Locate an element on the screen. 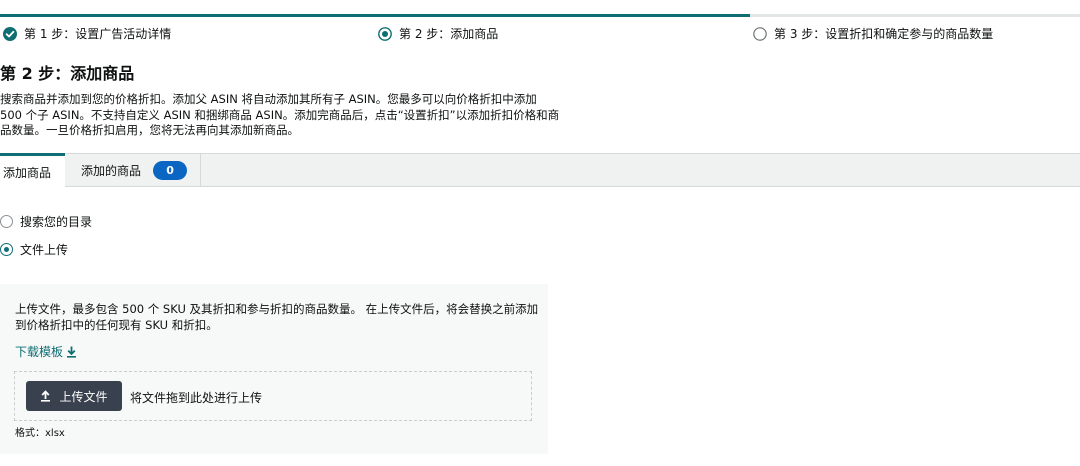 This screenshot has width=1080, height=466. step-1-label: 第 1 步：设置广告活动详情 is located at coordinates (98, 34).